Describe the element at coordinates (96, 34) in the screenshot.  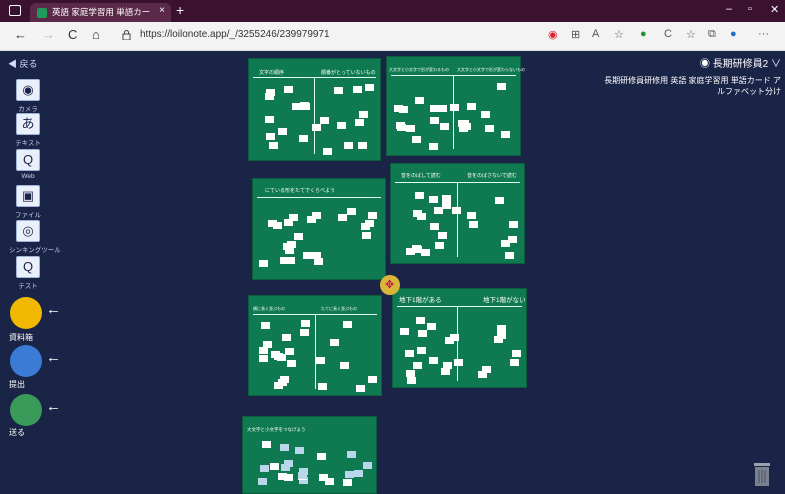
I see `home-icon: ⌂` at that location.